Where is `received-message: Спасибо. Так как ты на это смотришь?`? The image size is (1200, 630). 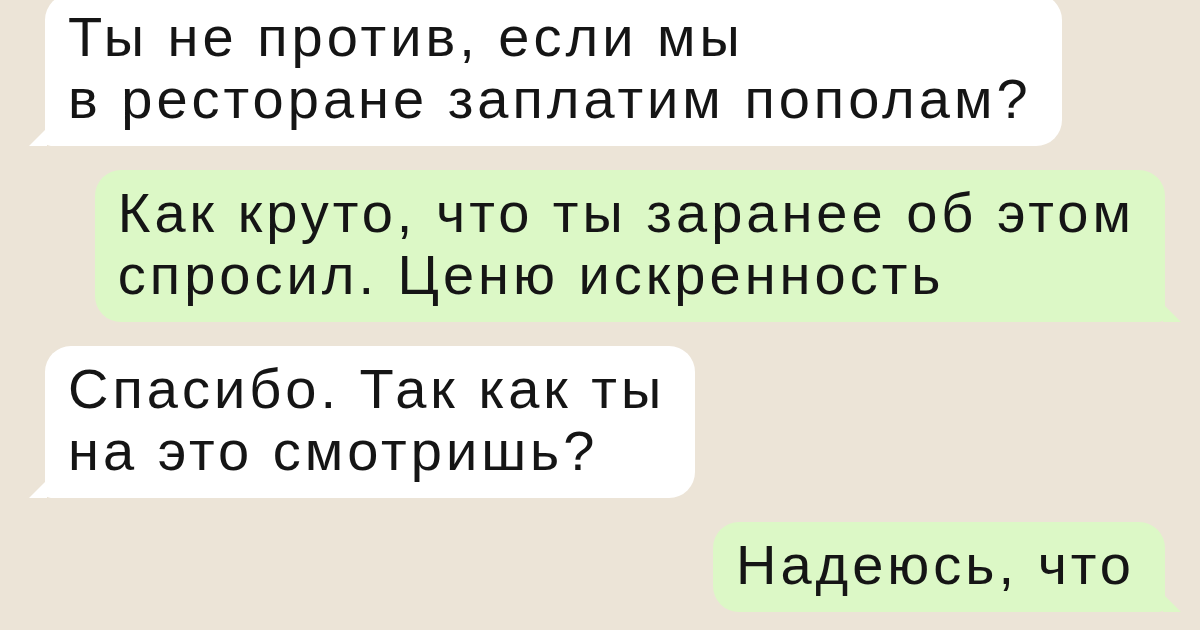 received-message: Спасибо. Так как ты на это смотришь? is located at coordinates (370, 422).